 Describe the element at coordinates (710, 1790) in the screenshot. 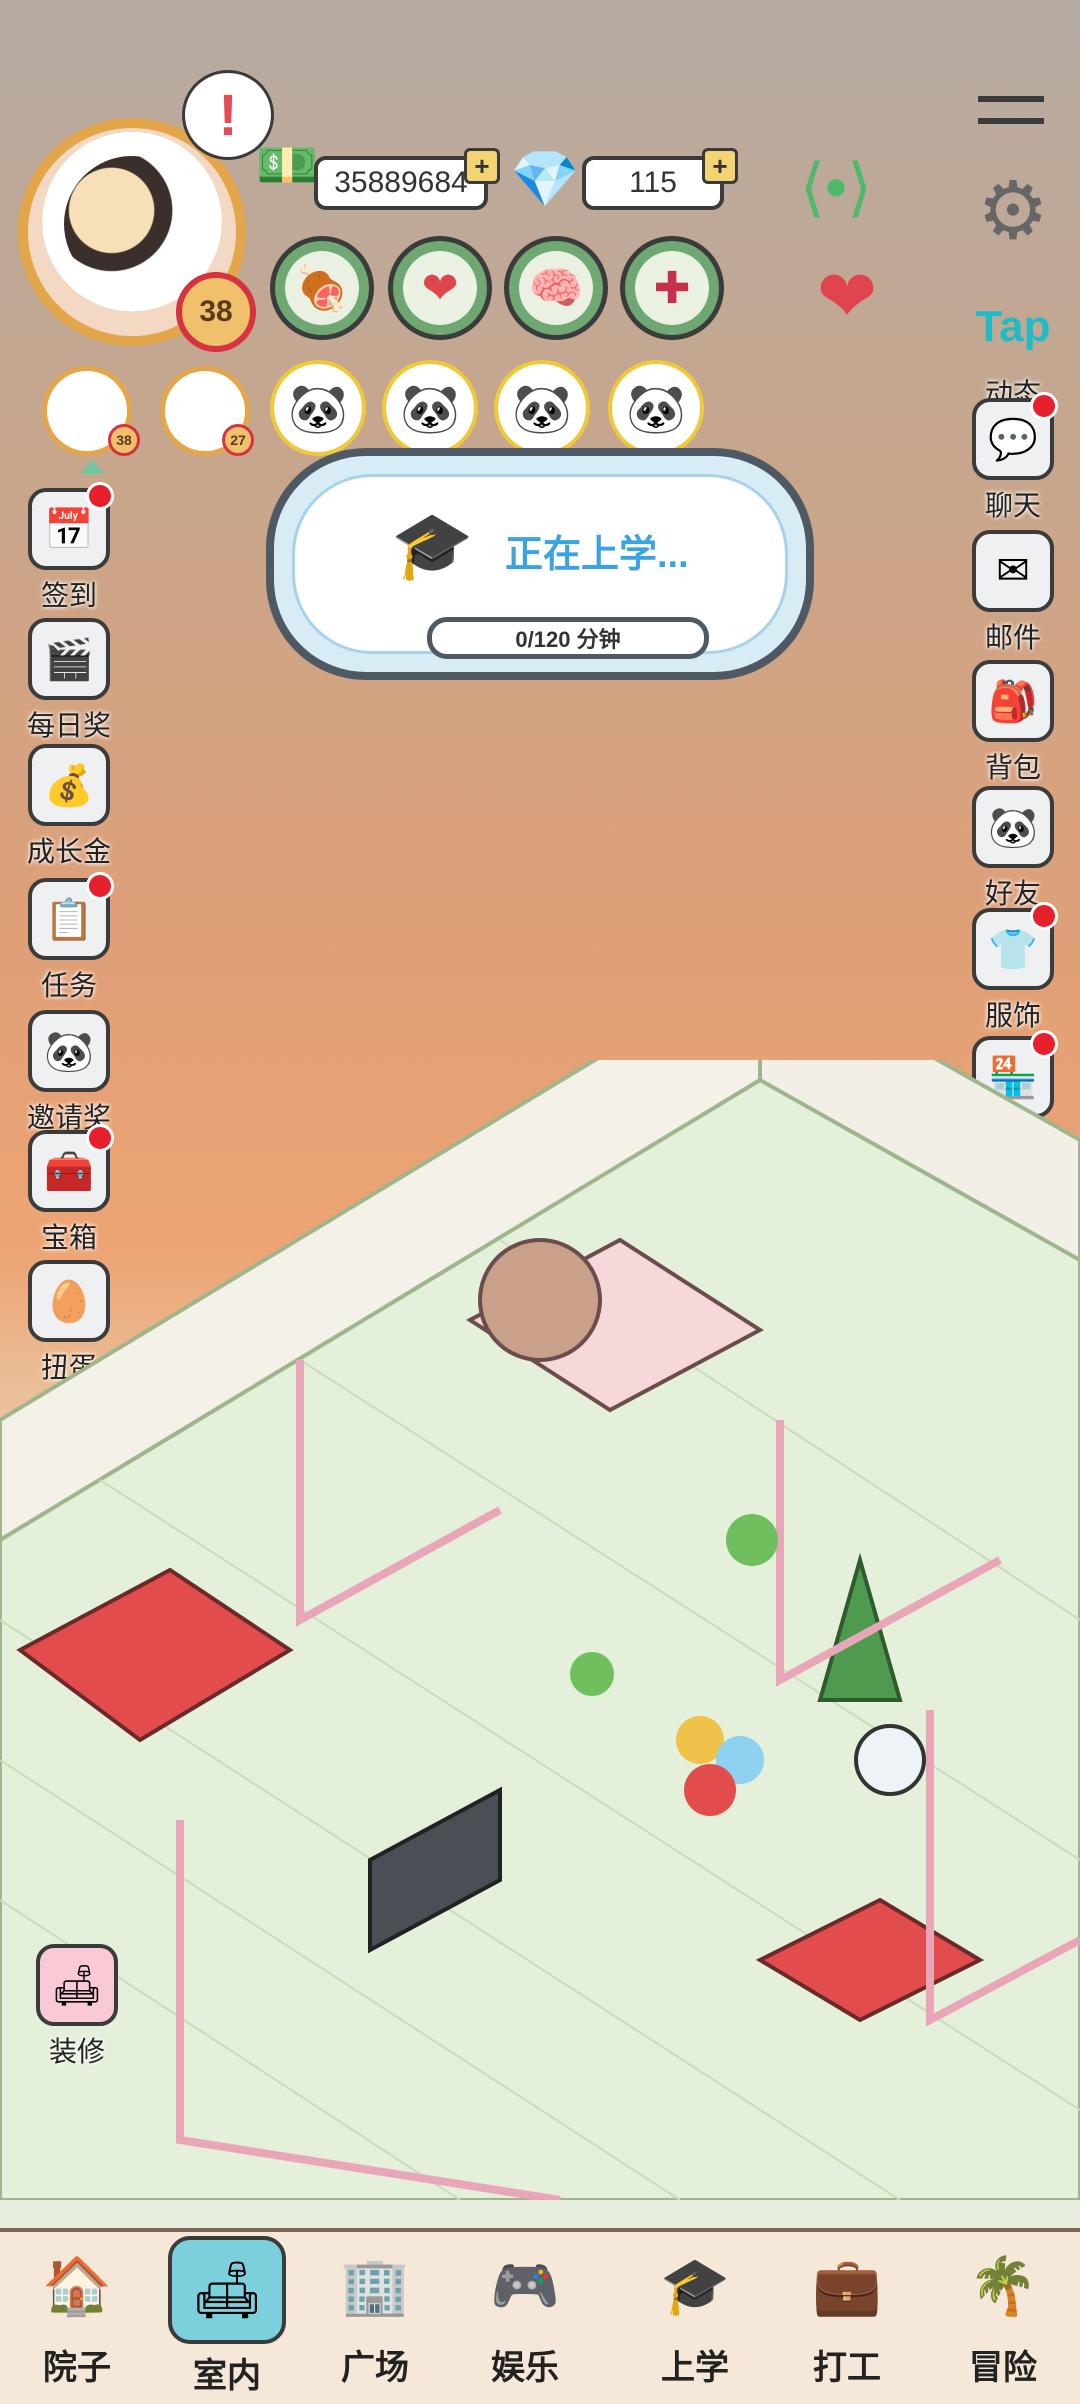

I see `balloon-red` at that location.